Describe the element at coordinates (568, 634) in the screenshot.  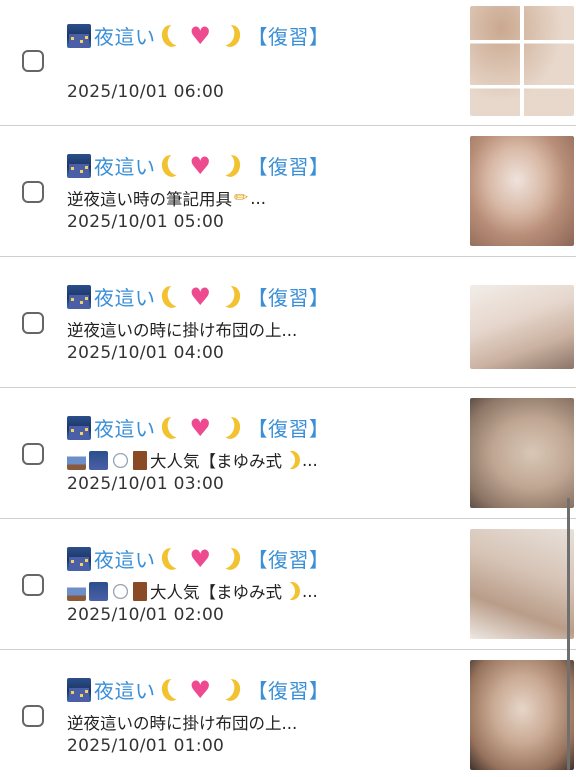
I see `scrollbar` at that location.